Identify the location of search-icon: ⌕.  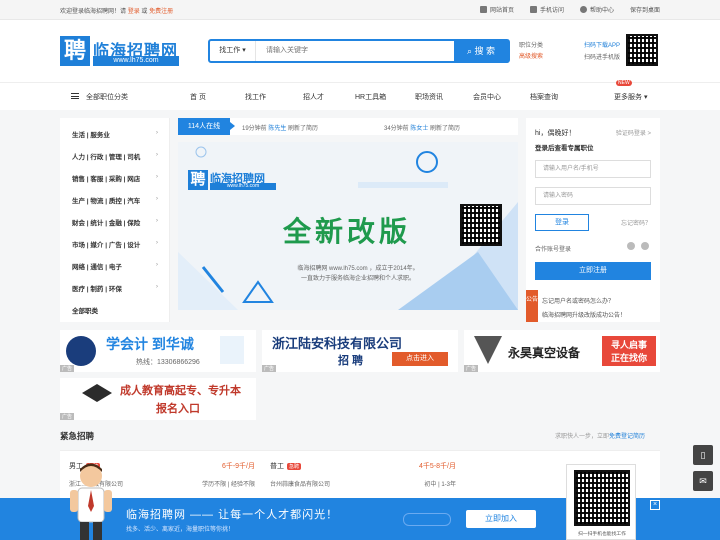
(469, 51).